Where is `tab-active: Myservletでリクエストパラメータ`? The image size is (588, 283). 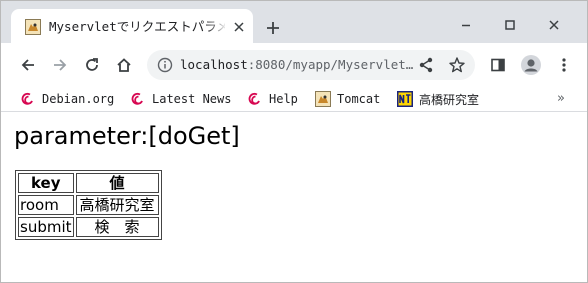 tab-active: Myservletでリクエストパラメータ is located at coordinates (132, 26).